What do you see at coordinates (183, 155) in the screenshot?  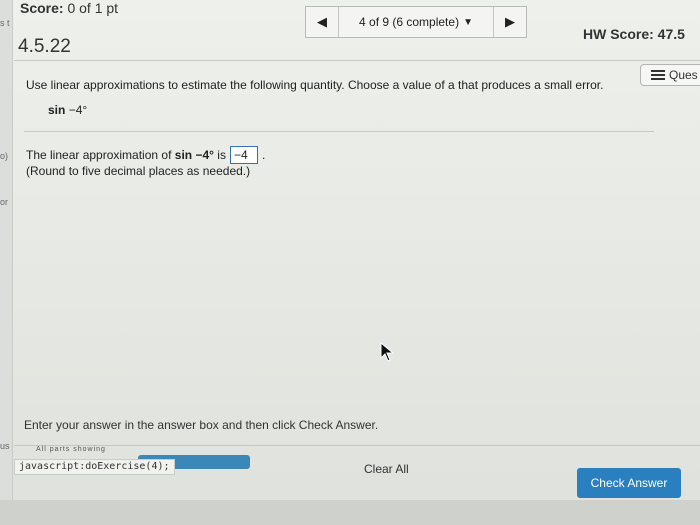 I see `answer-func: sin` at bounding box center [183, 155].